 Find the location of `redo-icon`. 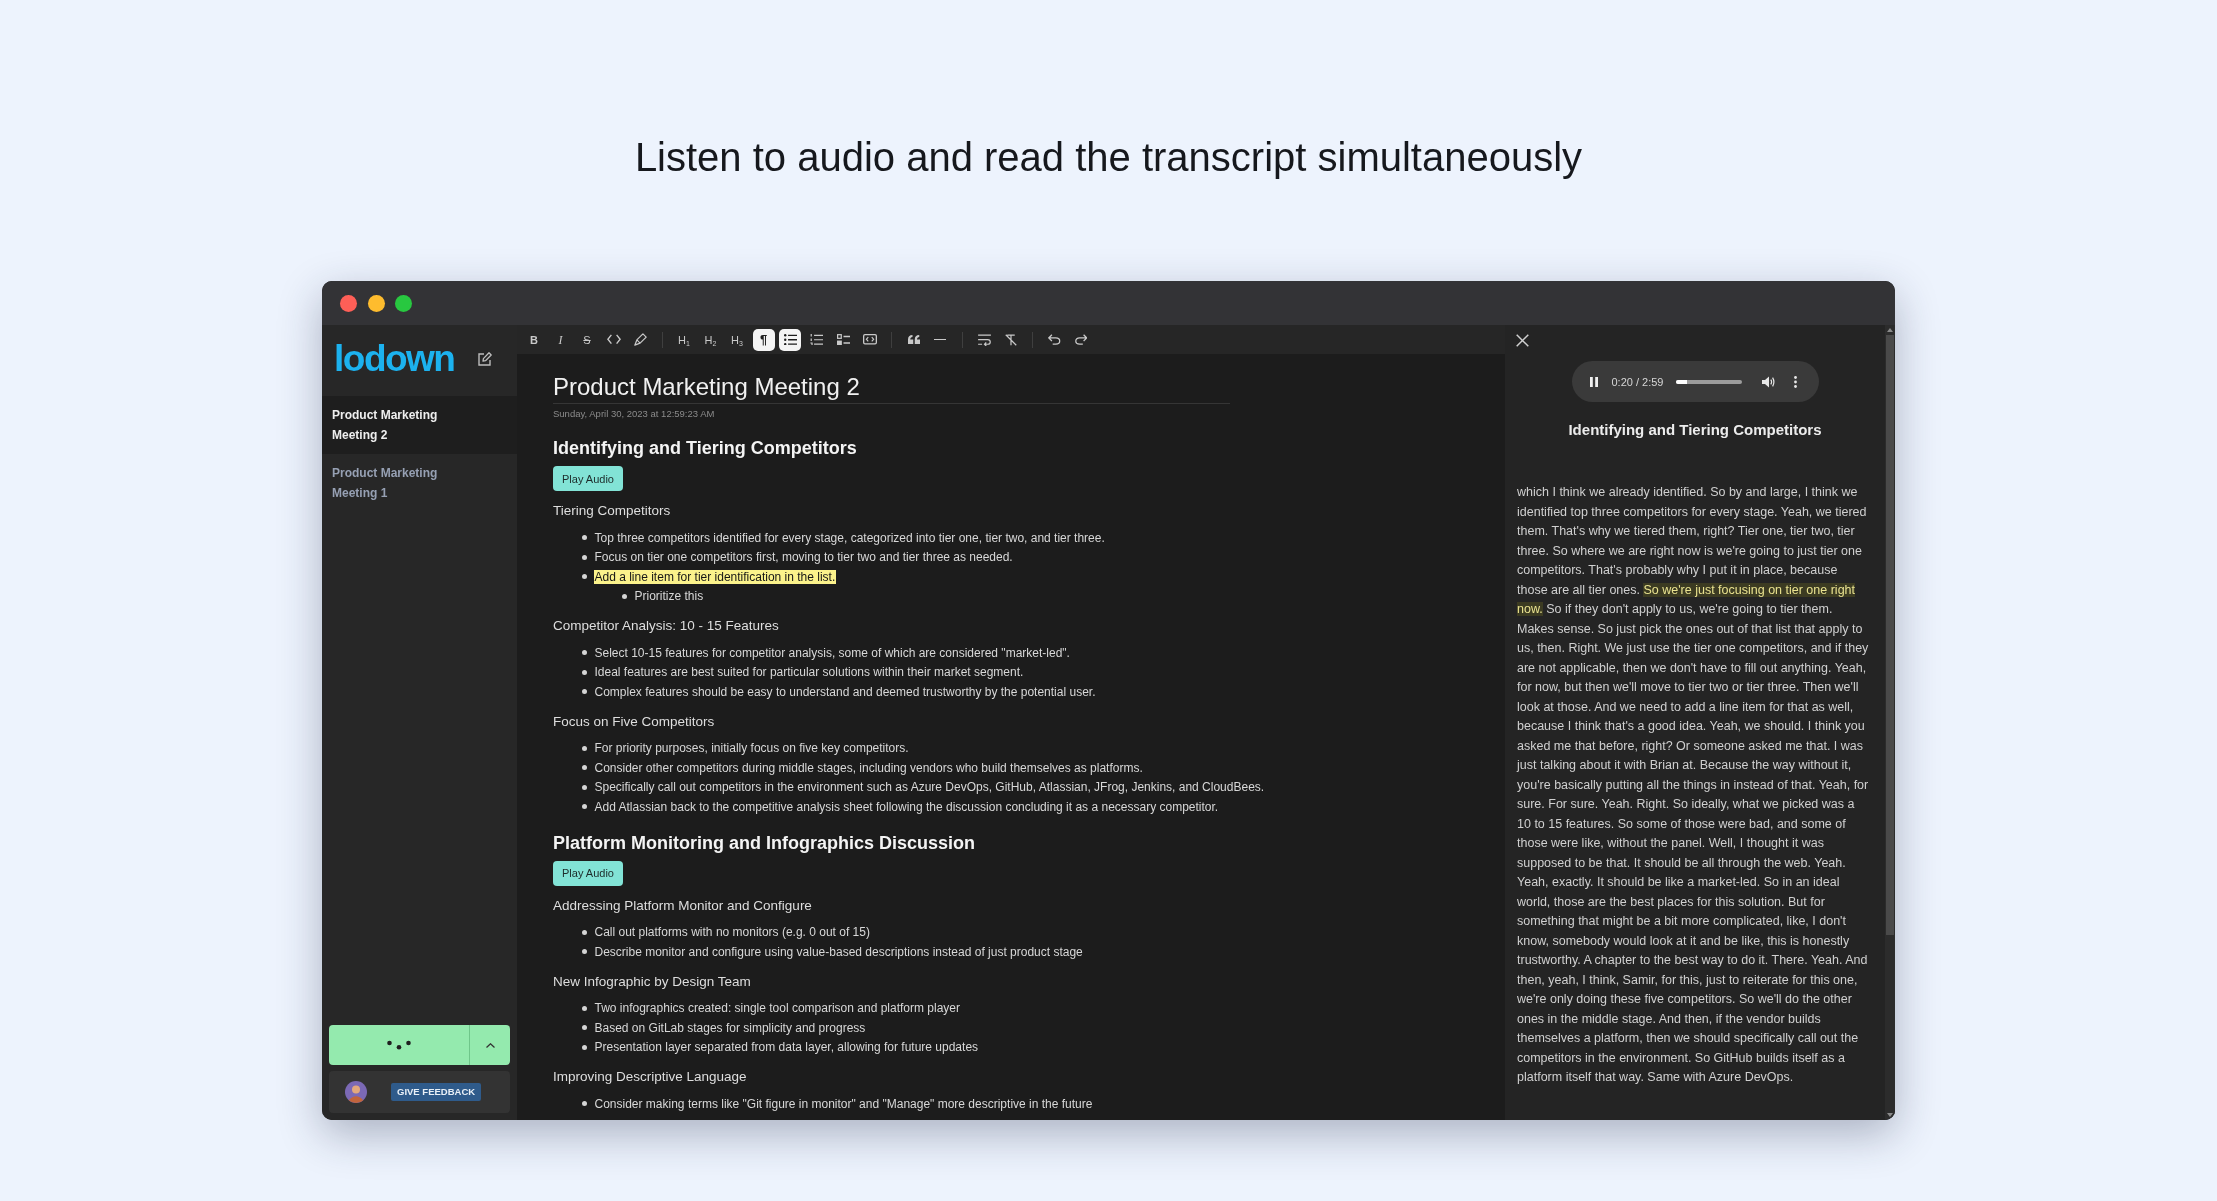

redo-icon is located at coordinates (1081, 339).